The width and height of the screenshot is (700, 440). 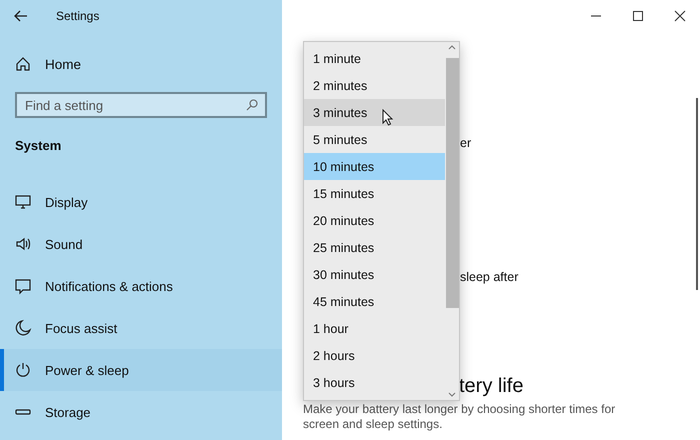 I want to click on close-icon, so click(x=680, y=16).